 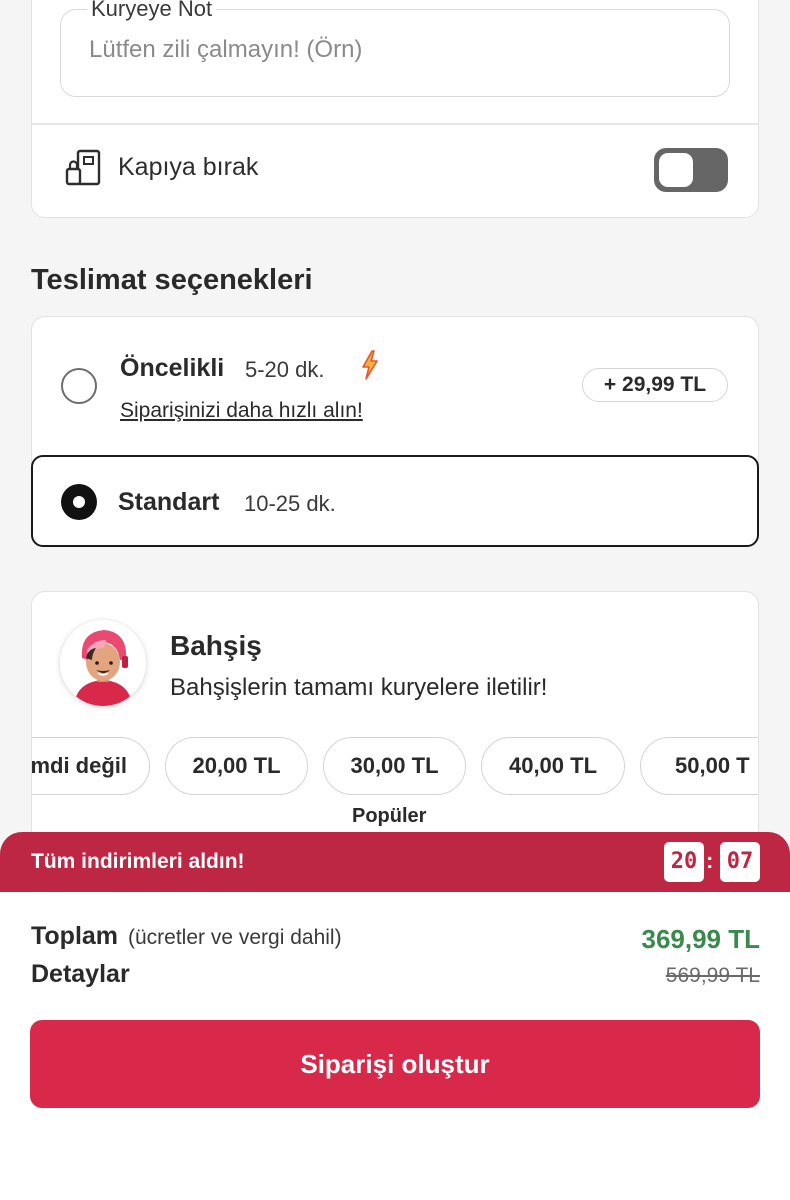 What do you see at coordinates (553, 766) in the screenshot?
I see `tip-option-40: 40,00 TL` at bounding box center [553, 766].